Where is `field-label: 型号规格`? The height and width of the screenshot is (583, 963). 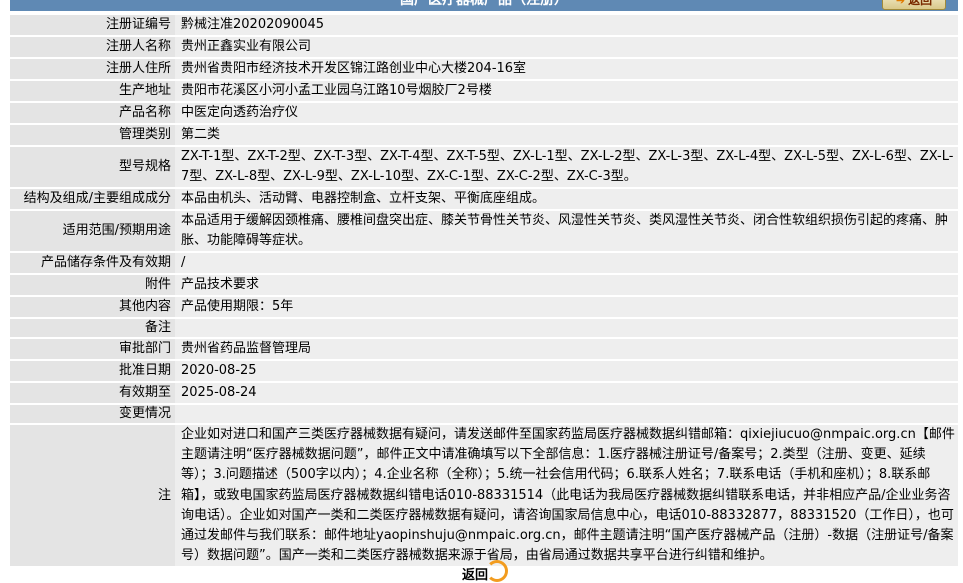
field-label: 型号规格 is located at coordinates (92, 167).